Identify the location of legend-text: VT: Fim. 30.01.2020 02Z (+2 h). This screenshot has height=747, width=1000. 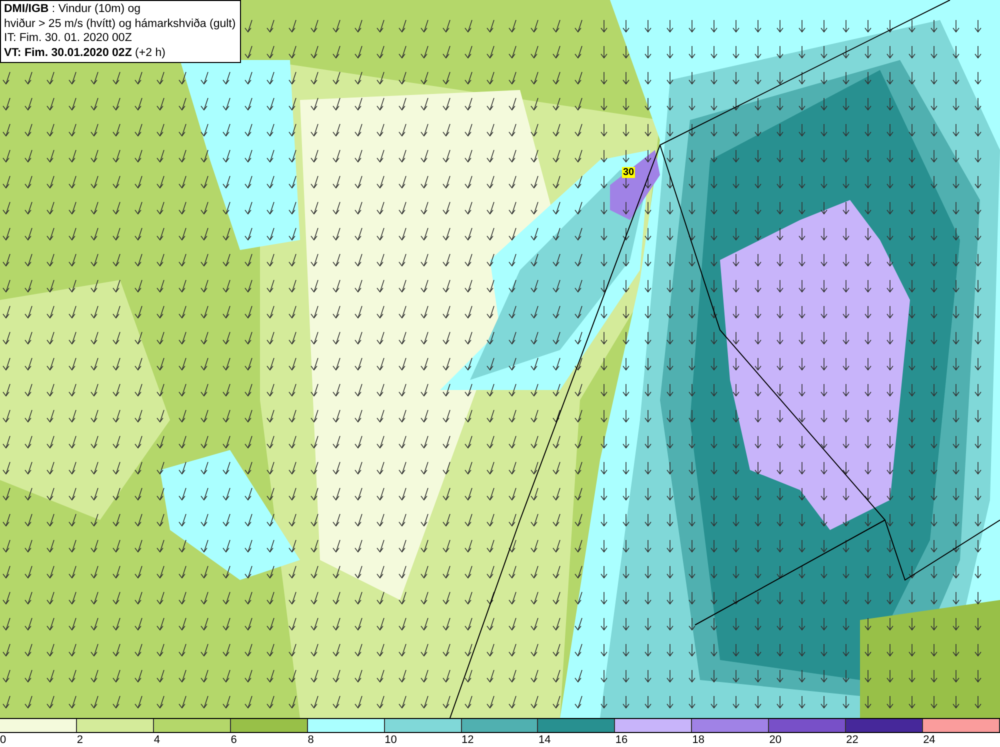
(85, 53).